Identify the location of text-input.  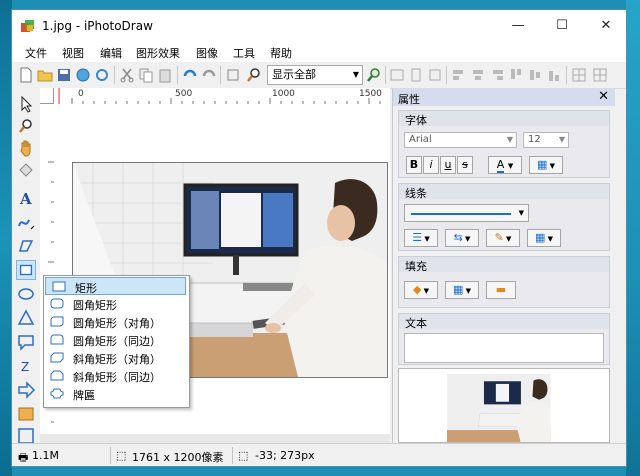
(504, 348).